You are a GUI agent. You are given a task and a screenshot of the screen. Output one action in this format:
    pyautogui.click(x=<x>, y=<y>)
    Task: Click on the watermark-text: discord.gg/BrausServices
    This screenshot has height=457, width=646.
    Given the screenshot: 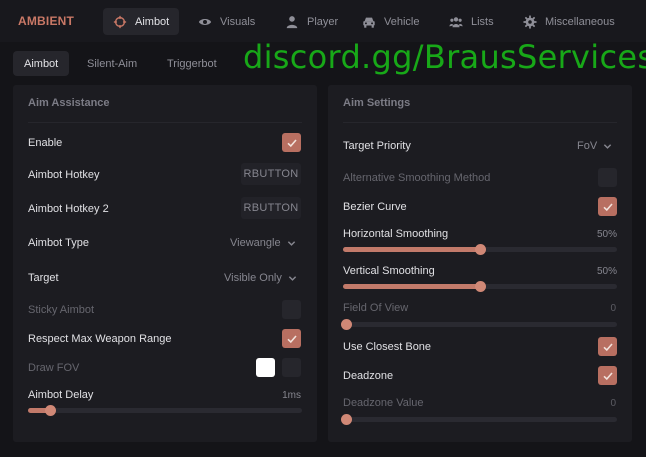 What is the action you would take?
    pyautogui.click(x=444, y=57)
    